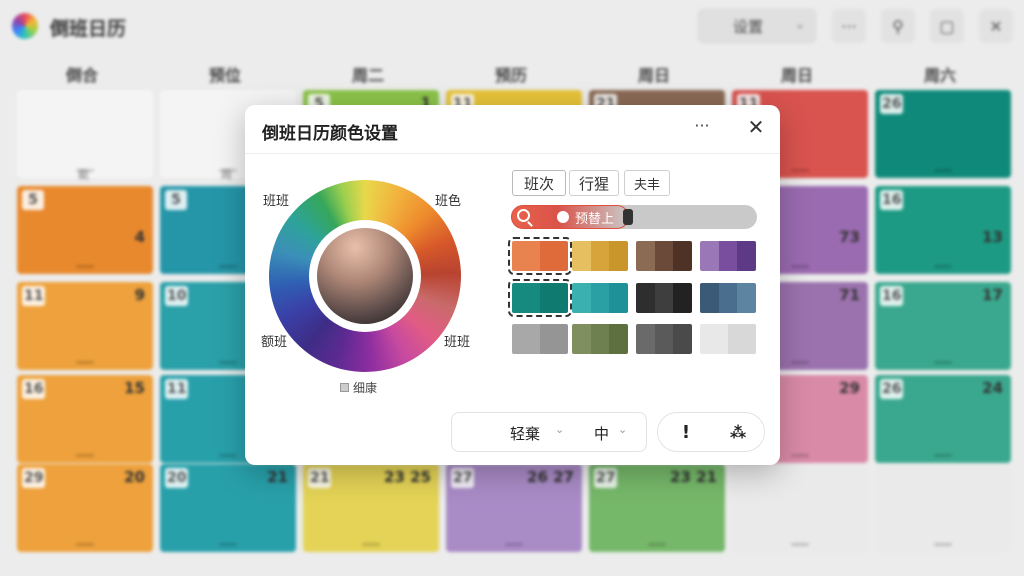  Describe the element at coordinates (523, 215) in the screenshot. I see `search-icon` at that location.